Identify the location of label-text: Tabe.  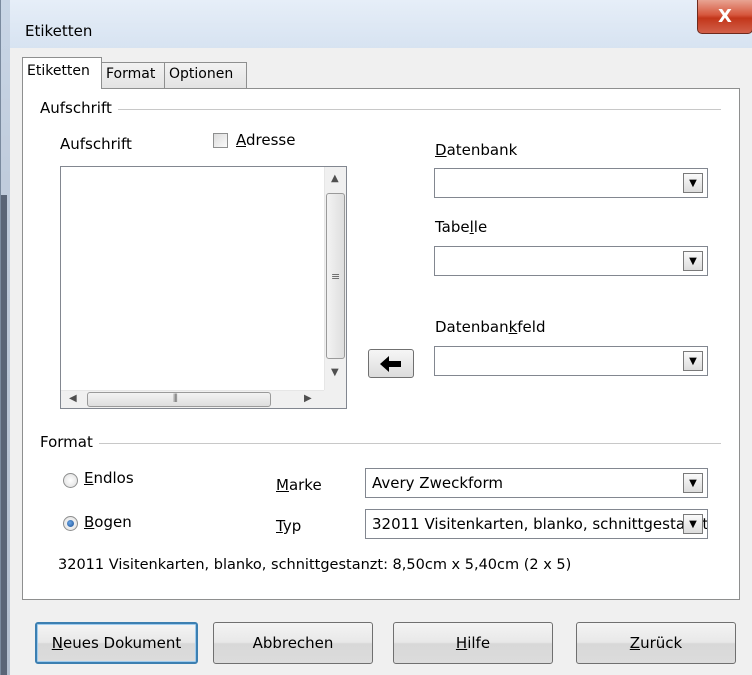
(452, 227).